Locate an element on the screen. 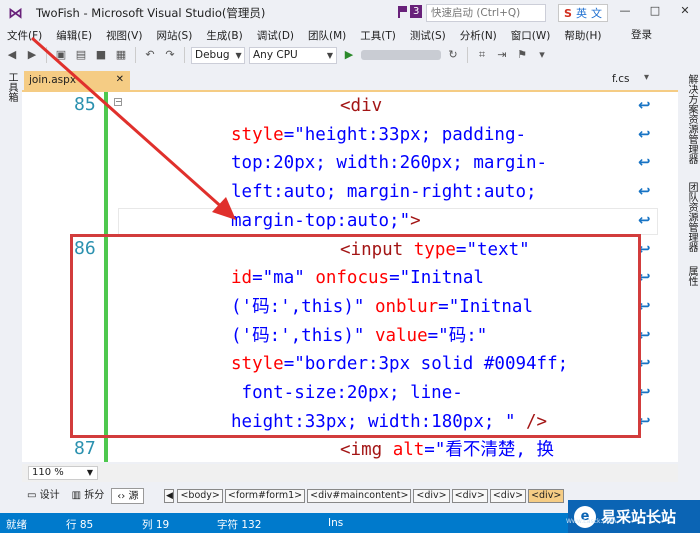 This screenshot has width=700, height=533. login-link: 登录 is located at coordinates (641, 34).